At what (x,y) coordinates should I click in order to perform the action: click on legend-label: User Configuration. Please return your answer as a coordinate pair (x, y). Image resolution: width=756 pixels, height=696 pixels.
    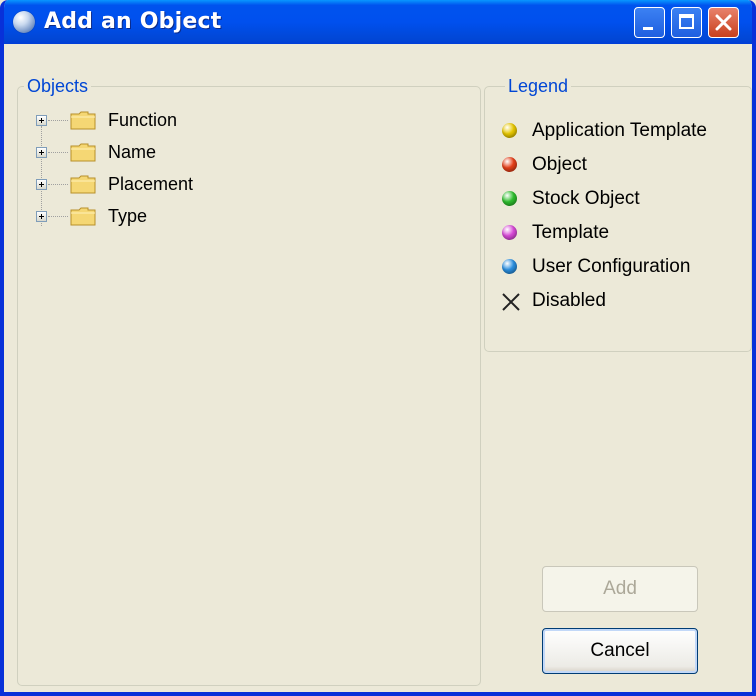
    Looking at the image, I should click on (611, 266).